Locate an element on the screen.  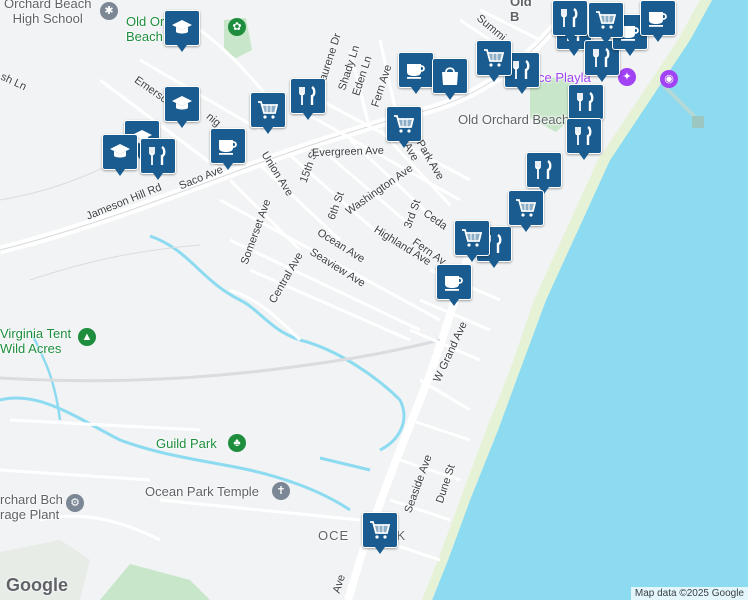
campground-marker-icon: ▲ is located at coordinates (87, 337).